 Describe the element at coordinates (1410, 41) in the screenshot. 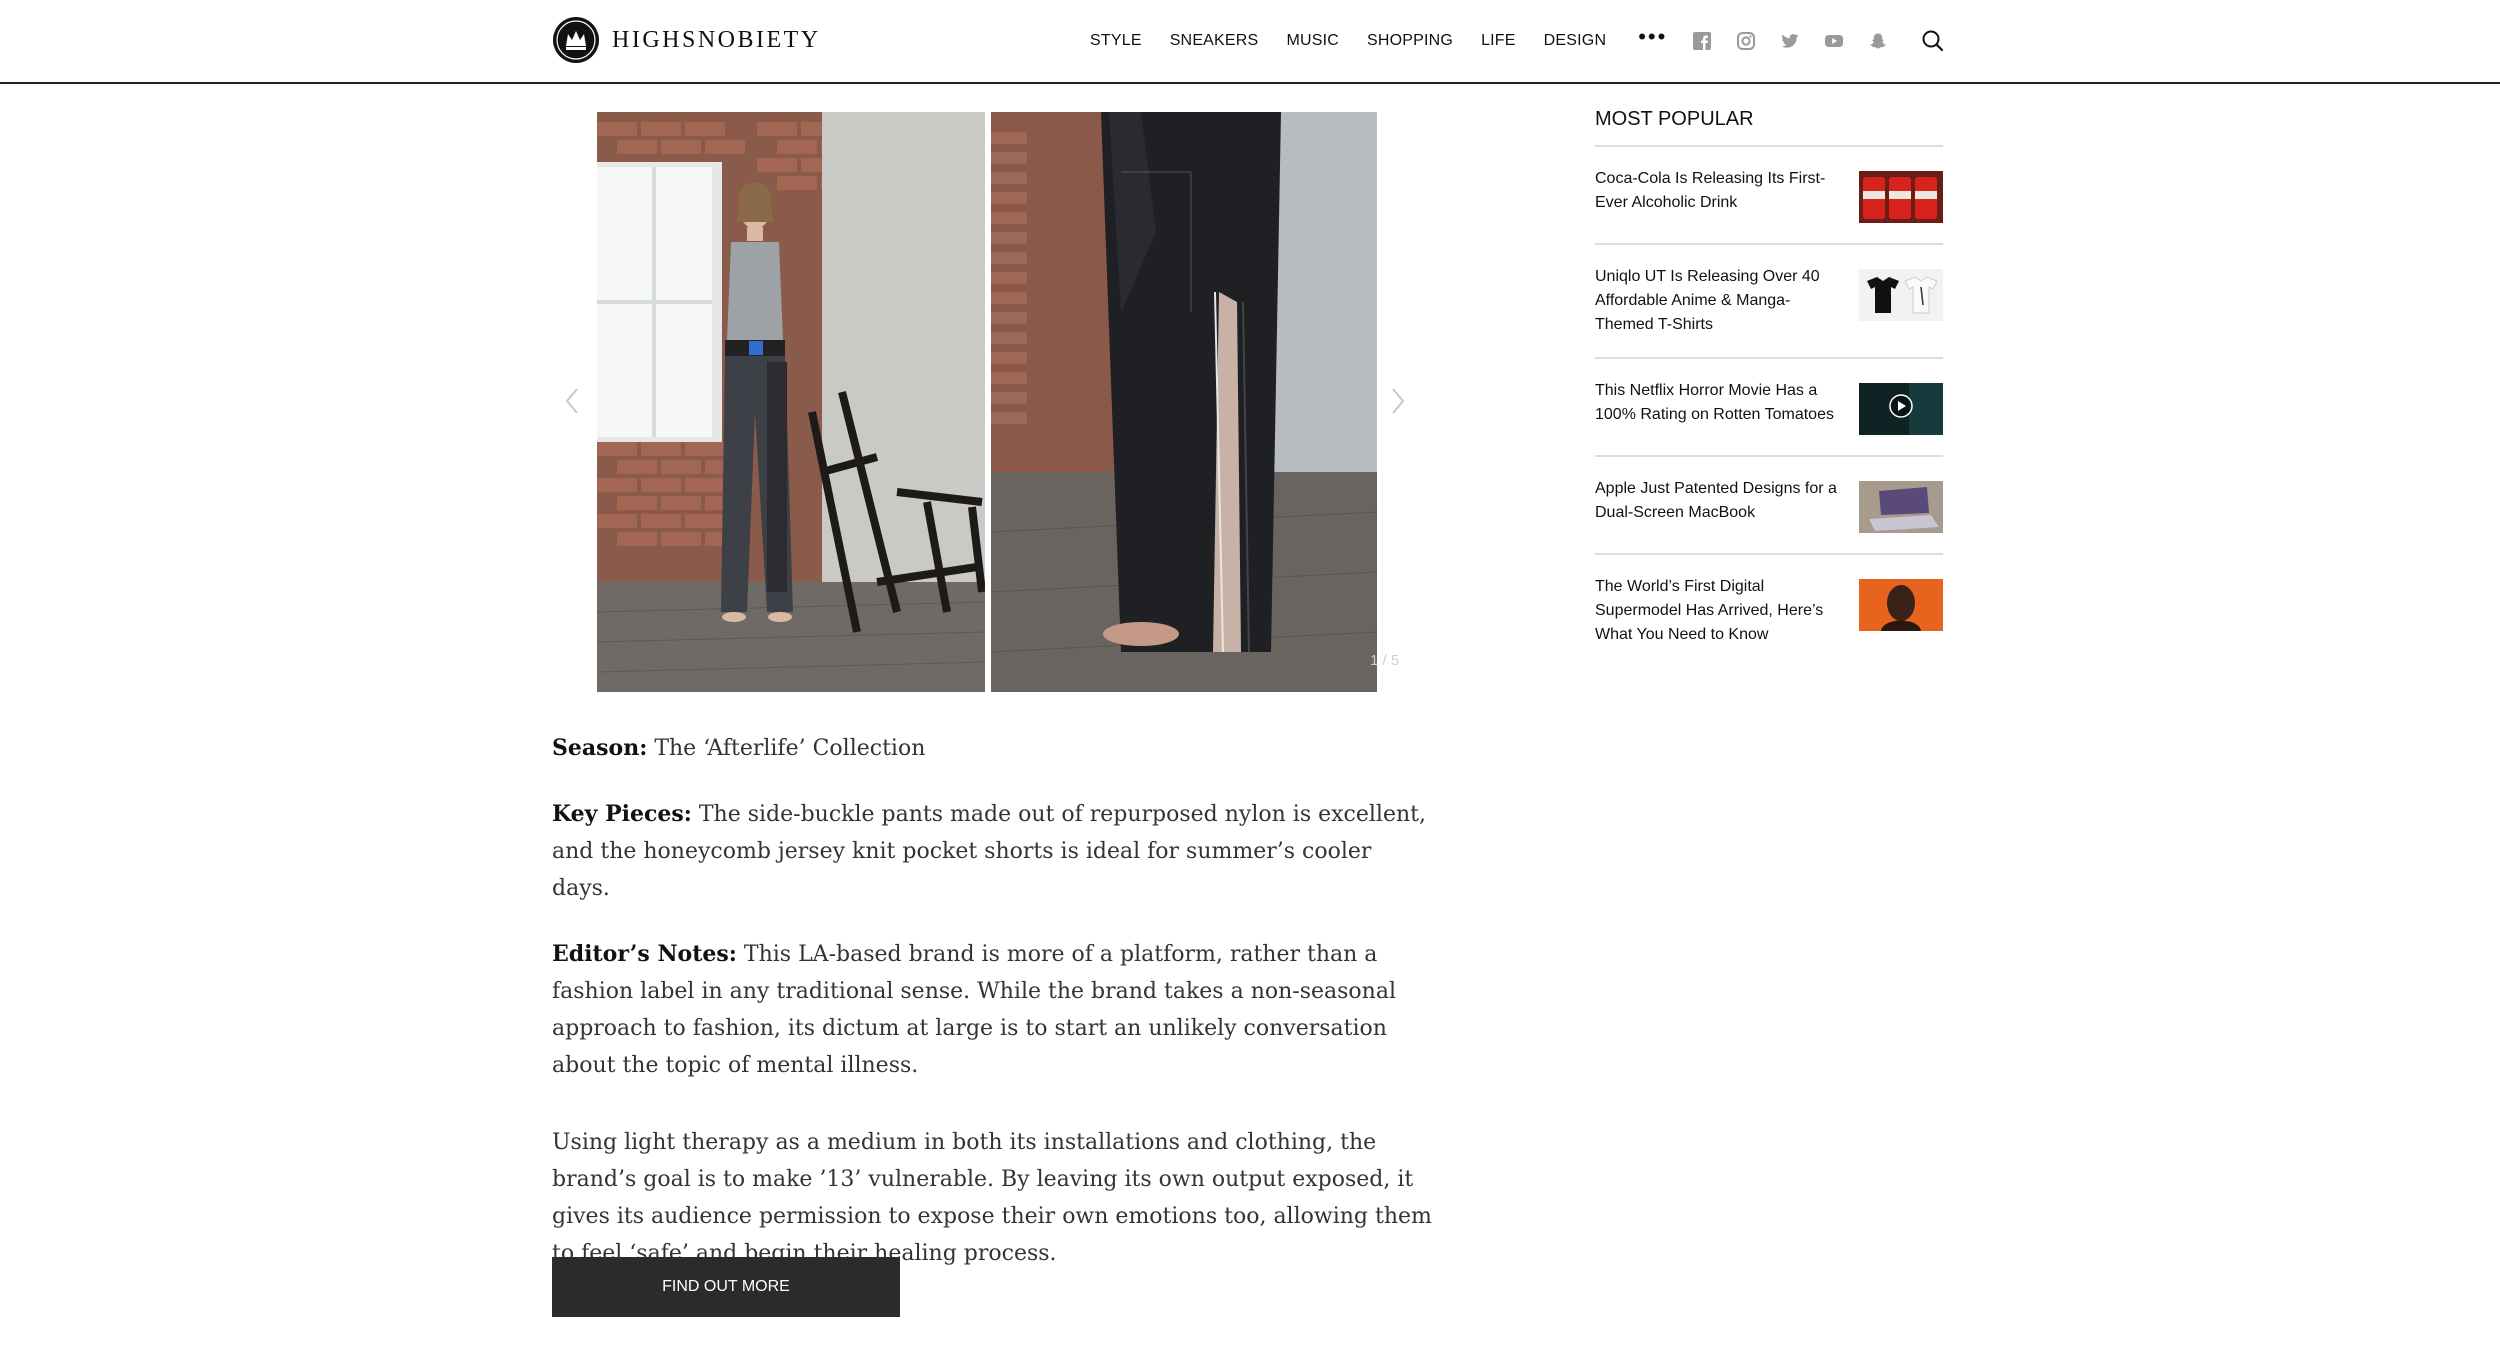

I see `nav-item-shopping: SHOPPING` at that location.